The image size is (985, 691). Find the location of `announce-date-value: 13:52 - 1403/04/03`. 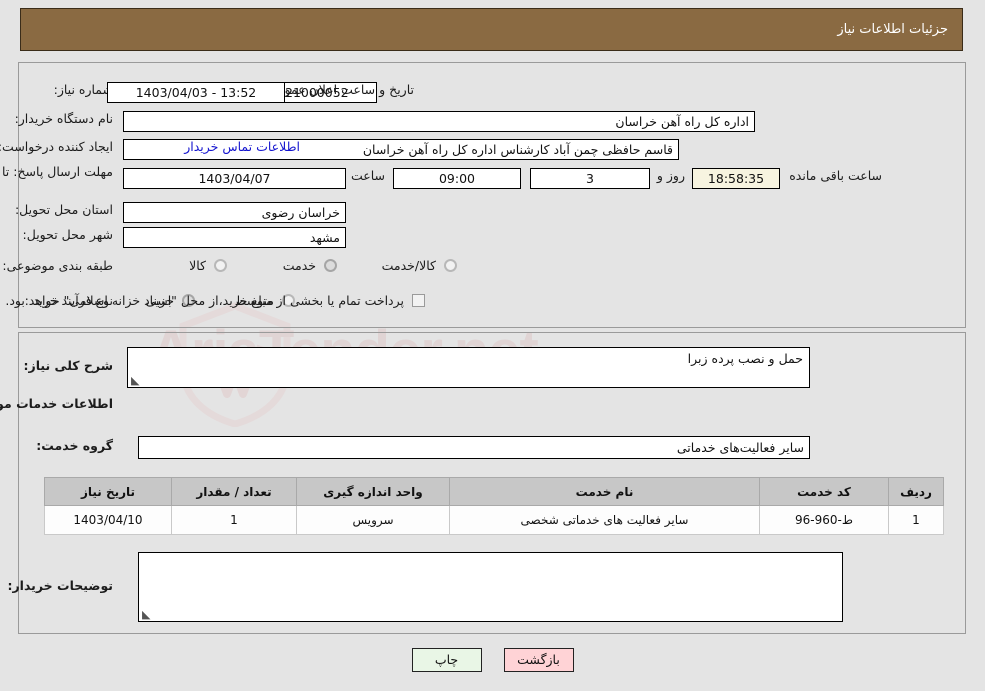

announce-date-value: 13:52 - 1403/04/03 is located at coordinates (196, 92).